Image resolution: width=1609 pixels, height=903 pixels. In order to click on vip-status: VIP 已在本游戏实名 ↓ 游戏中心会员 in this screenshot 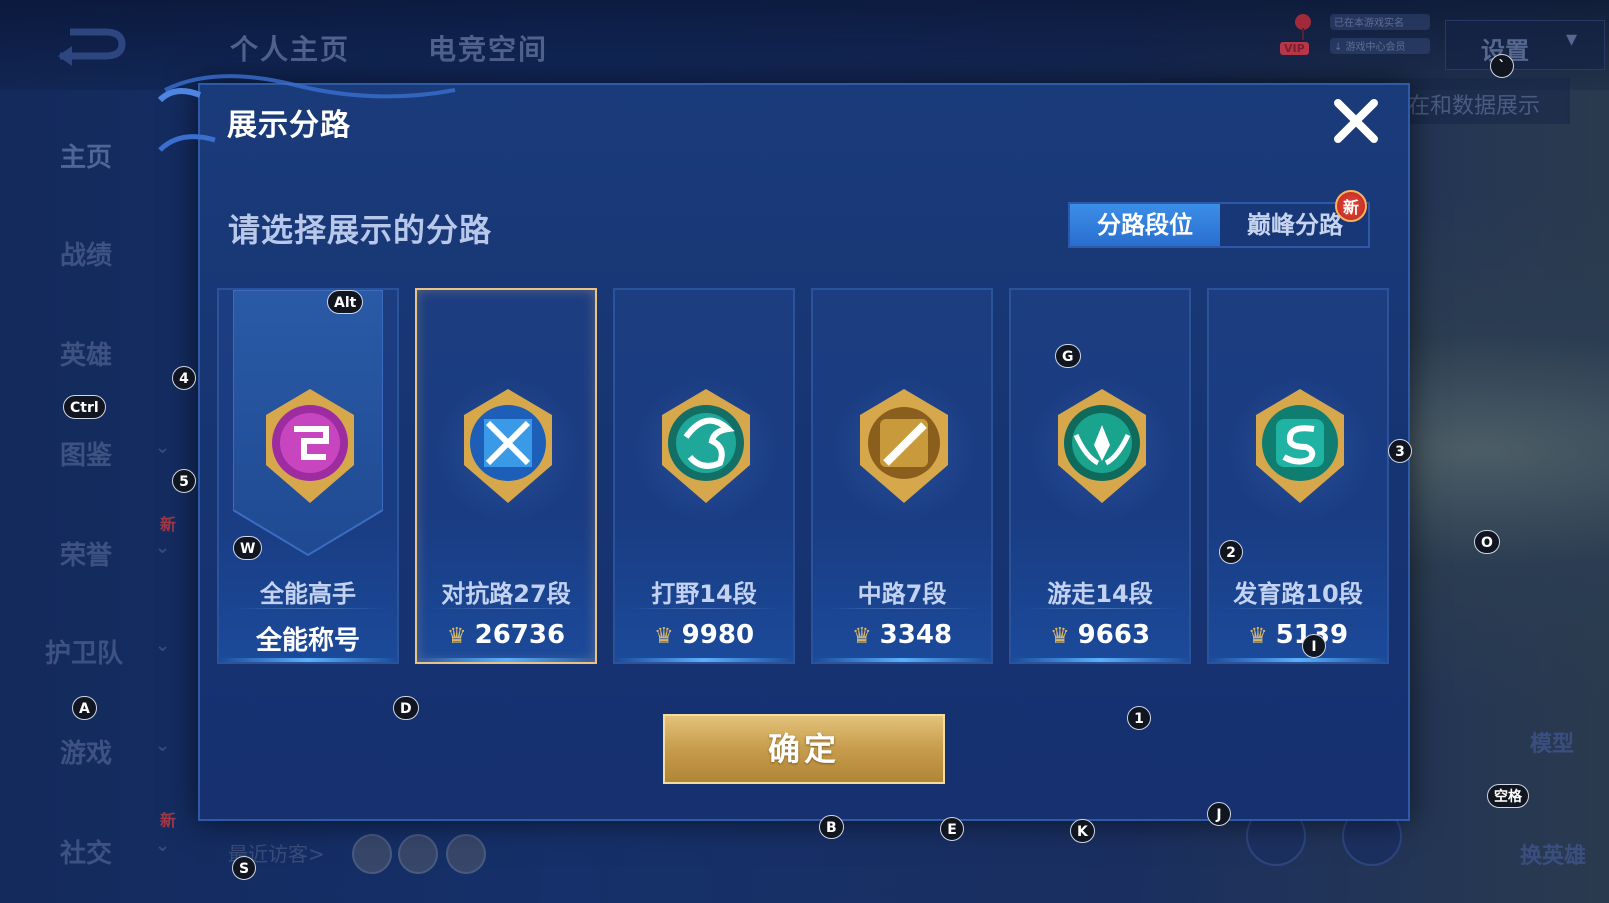, I will do `click(1360, 37)`.